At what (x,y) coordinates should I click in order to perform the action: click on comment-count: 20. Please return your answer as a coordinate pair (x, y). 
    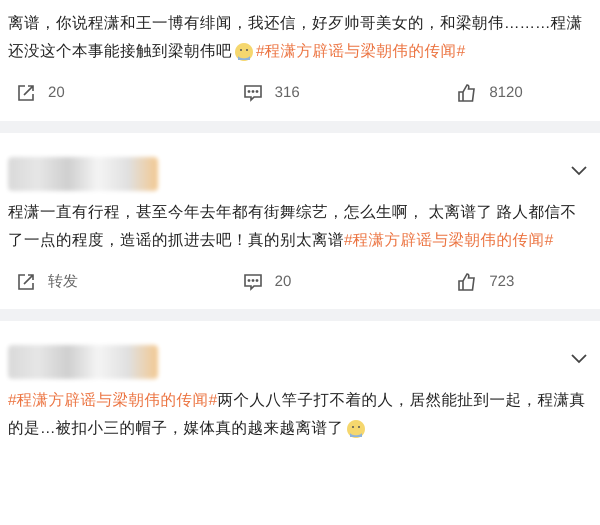
    Looking at the image, I should click on (283, 282).